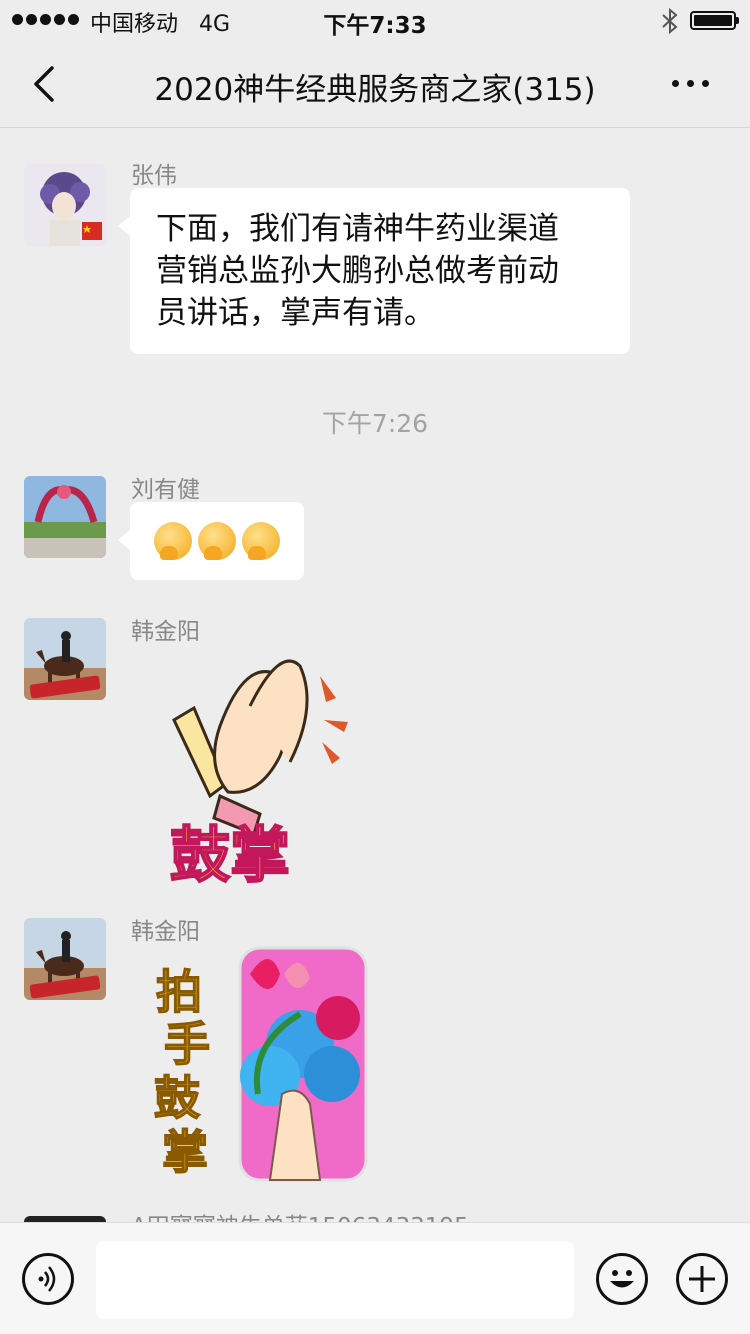 The width and height of the screenshot is (750, 1334). Describe the element at coordinates (357, 271) in the screenshot. I see `message-line: 营销总监孙大鹏孙总做考前动` at that location.